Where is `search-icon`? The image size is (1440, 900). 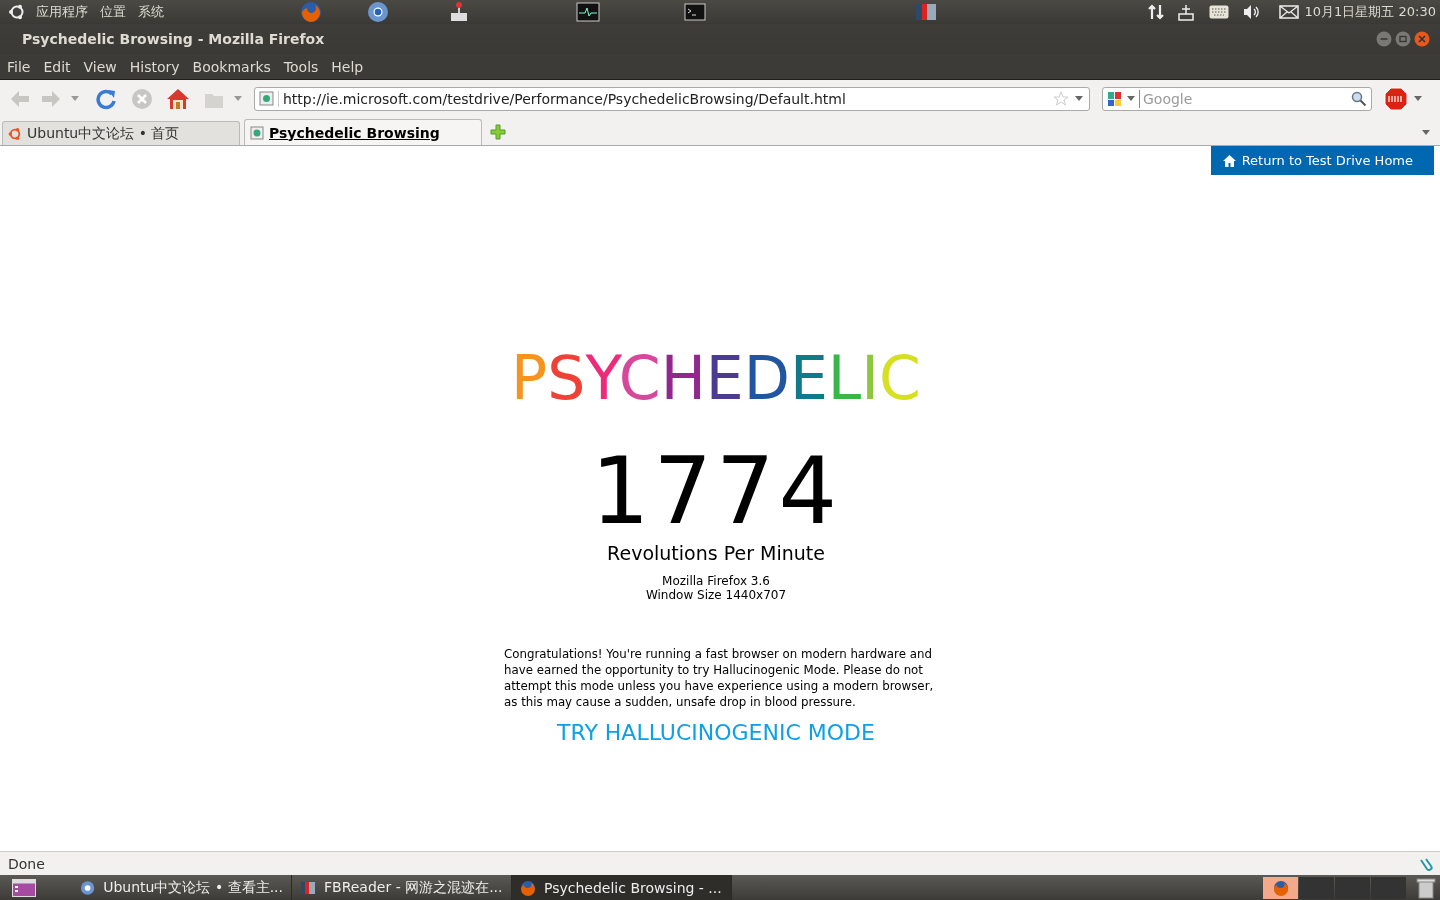 search-icon is located at coordinates (1359, 99).